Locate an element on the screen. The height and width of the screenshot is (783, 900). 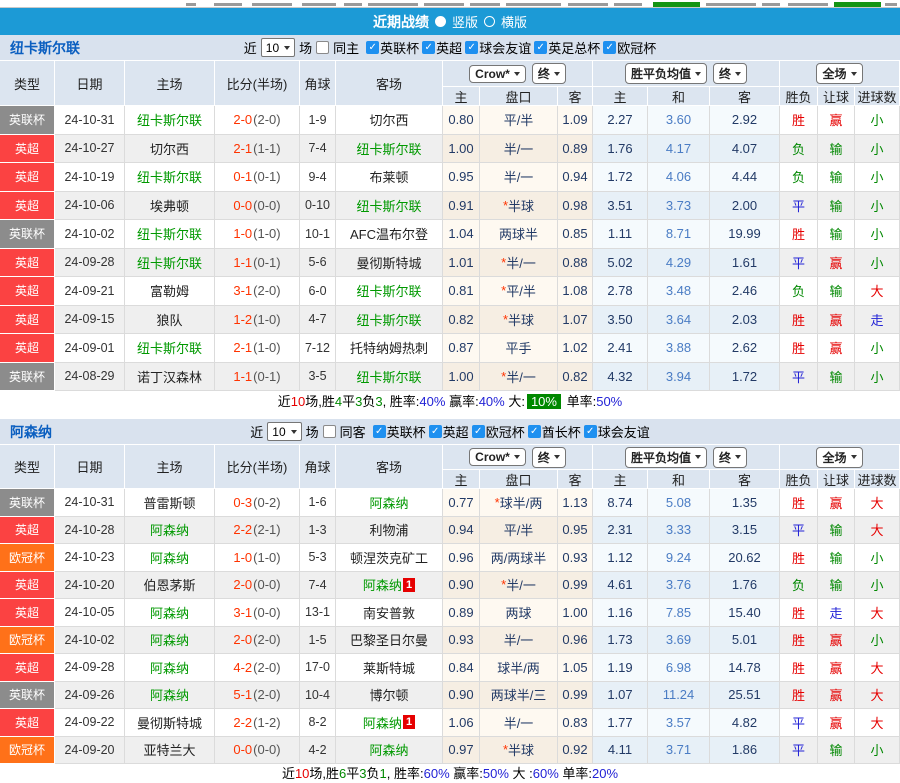
team-name-link: 托特纳姆热刺 is located at coordinates (389, 347).